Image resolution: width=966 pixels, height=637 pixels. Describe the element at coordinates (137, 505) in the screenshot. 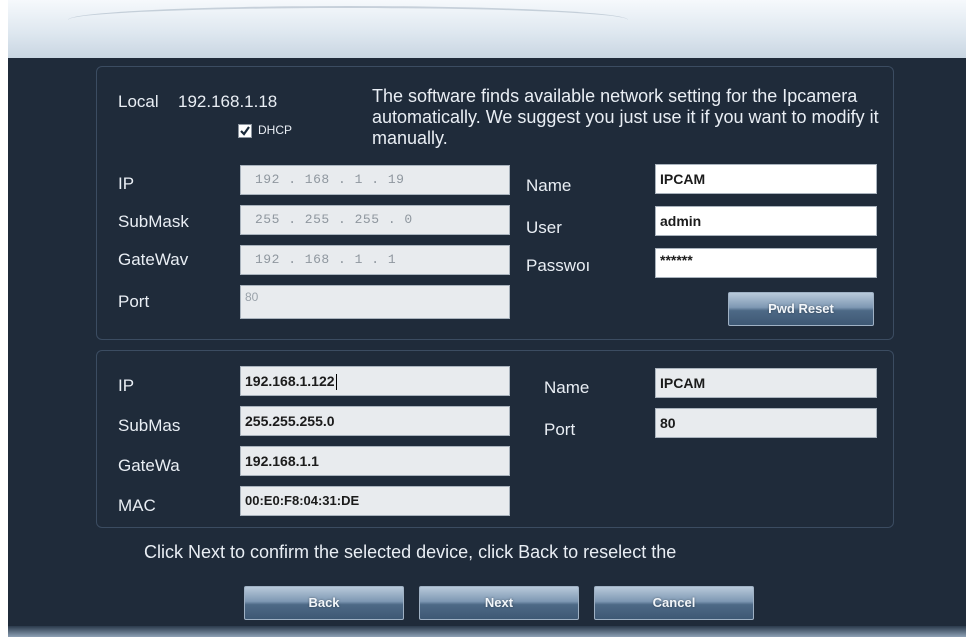

I see `device-mac-label: MAC` at that location.